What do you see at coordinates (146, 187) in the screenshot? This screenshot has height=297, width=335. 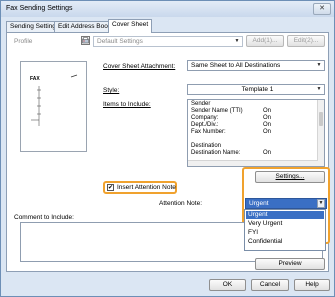 I see `insert-attention-label: Insert Attention Note` at bounding box center [146, 187].